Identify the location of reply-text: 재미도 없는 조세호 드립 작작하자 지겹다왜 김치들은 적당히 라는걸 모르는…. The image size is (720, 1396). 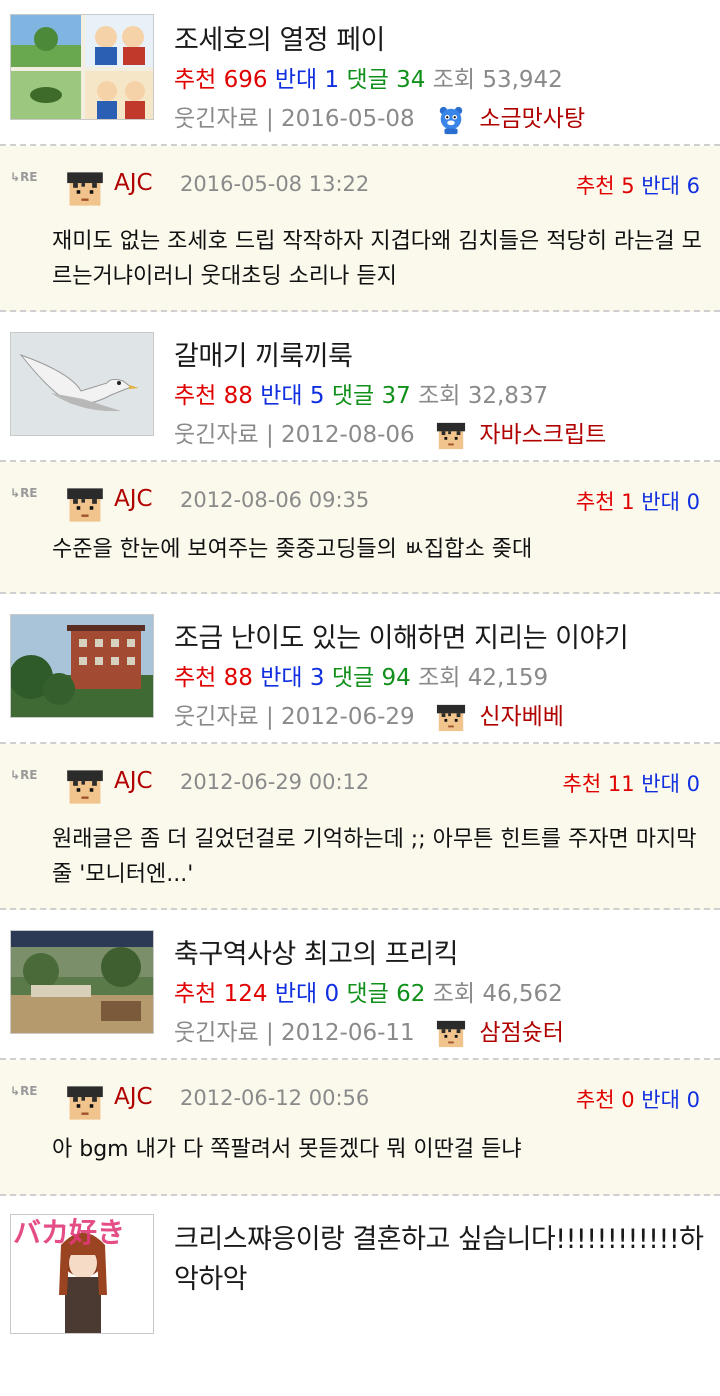
(377, 259).